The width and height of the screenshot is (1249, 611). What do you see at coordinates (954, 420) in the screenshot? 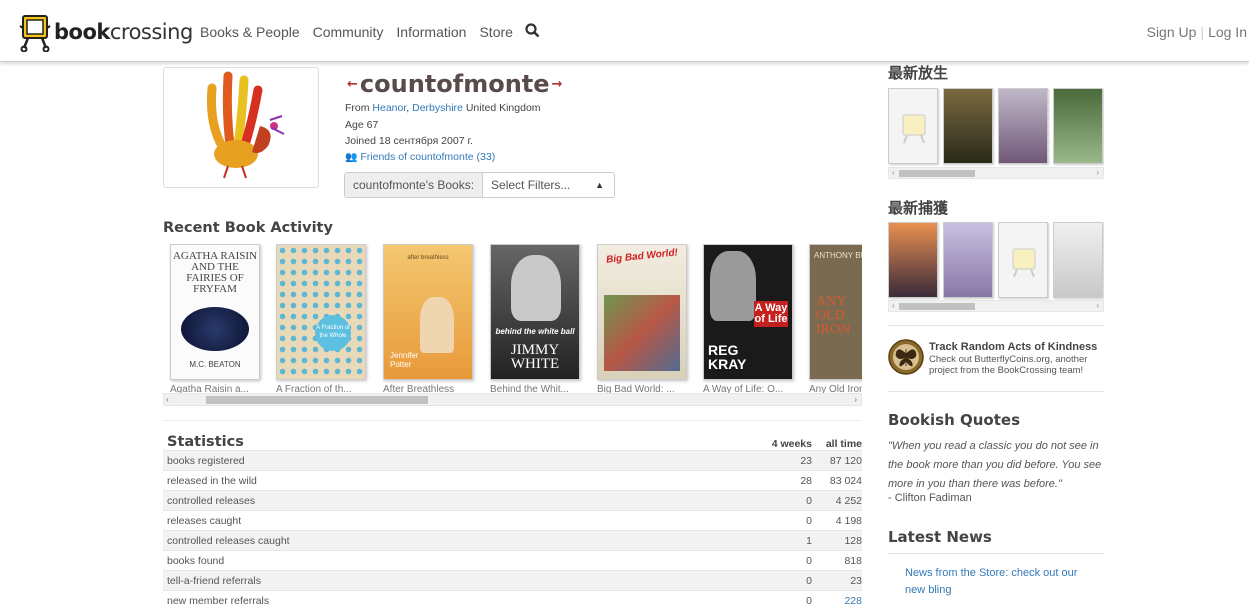
I see `bookish-quotes-title: Bookish Quotes` at bounding box center [954, 420].